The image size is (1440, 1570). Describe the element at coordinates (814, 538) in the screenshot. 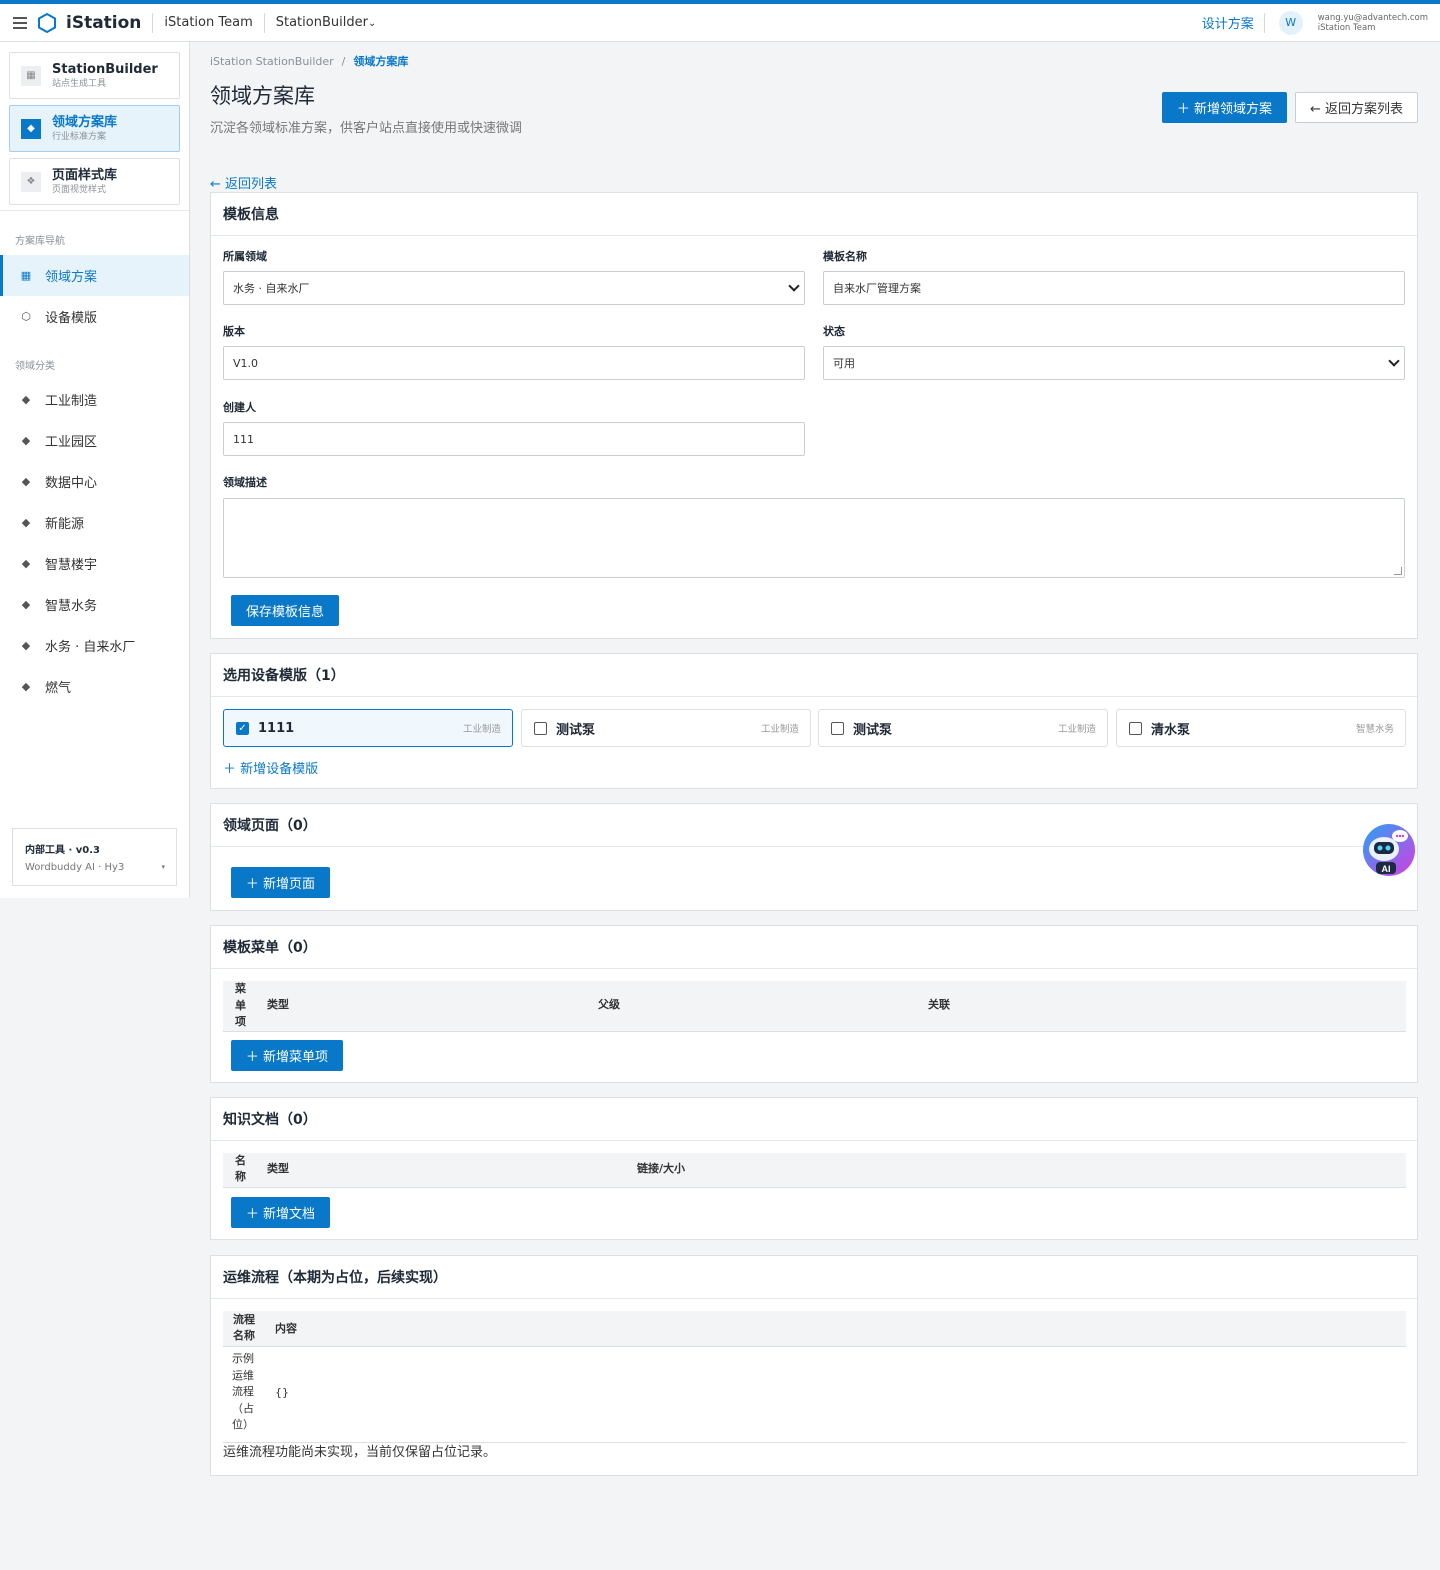

I see `description-textarea` at that location.